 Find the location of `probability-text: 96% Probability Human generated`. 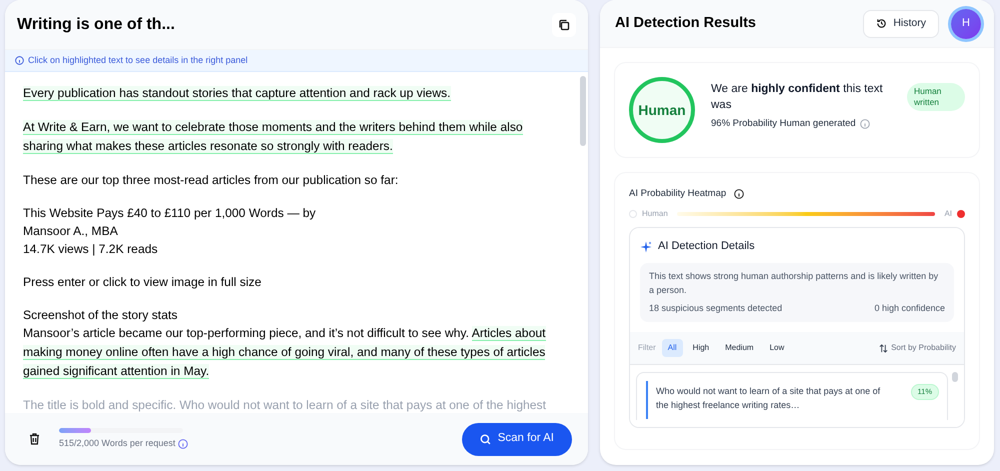

probability-text: 96% Probability Human generated is located at coordinates (783, 124).